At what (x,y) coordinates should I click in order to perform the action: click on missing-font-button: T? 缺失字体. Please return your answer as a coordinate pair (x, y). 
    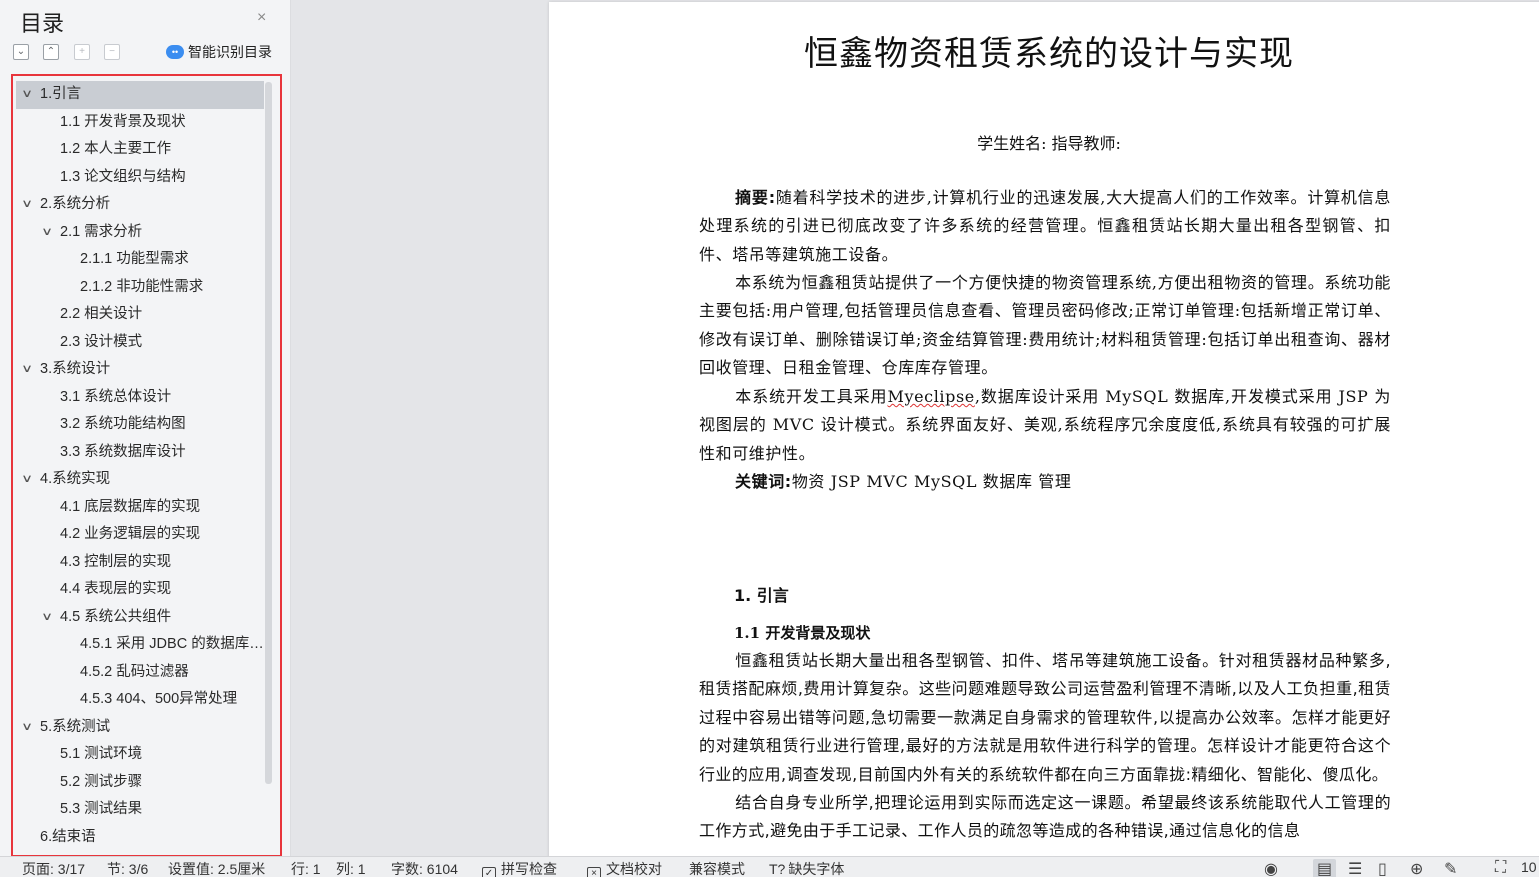
    Looking at the image, I should click on (806, 868).